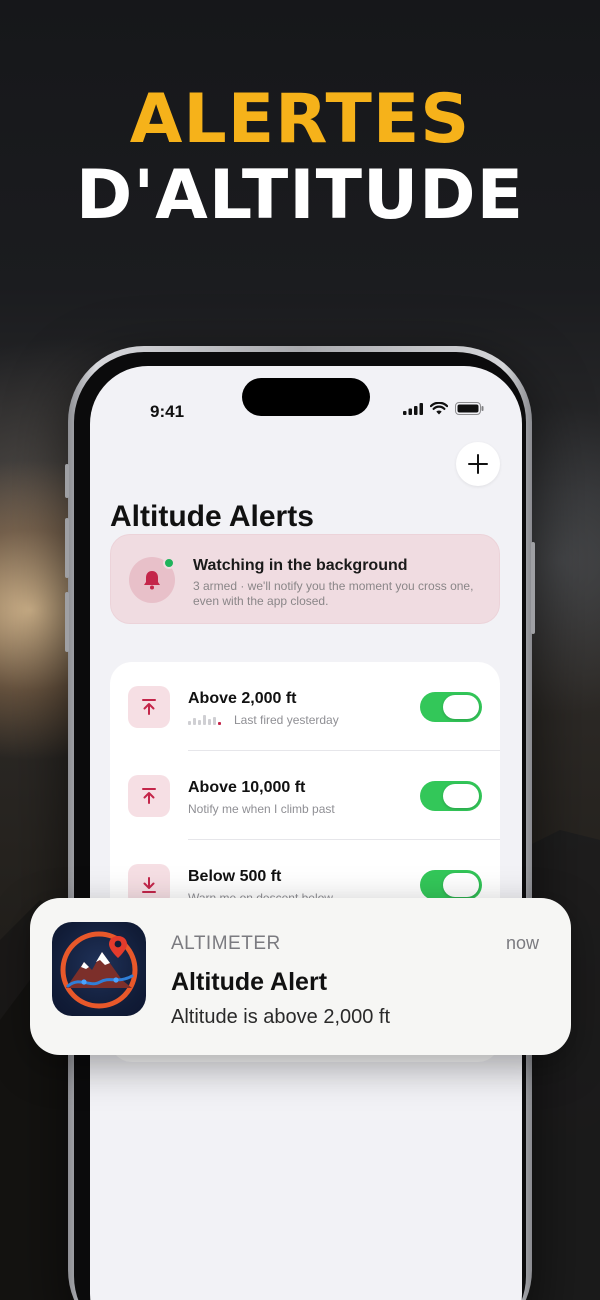 The height and width of the screenshot is (1300, 600). I want to click on volume-down-button, so click(67, 622).